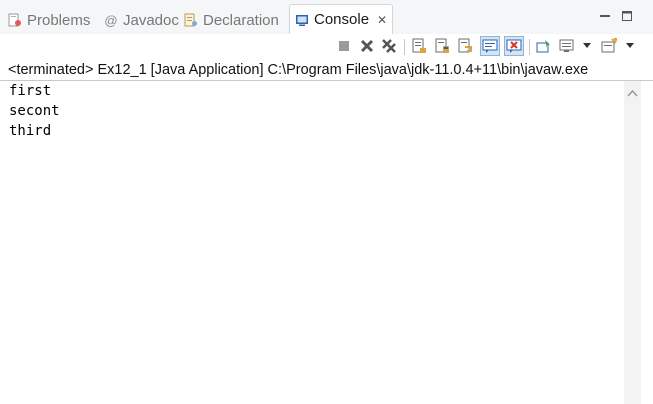  Describe the element at coordinates (419, 46) in the screenshot. I see `clear-console-icon` at that location.